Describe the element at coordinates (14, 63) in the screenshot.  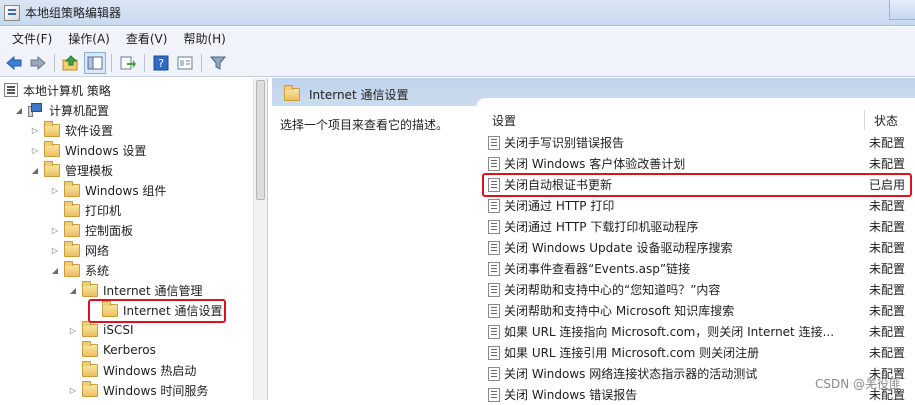
I see `back-arrow-icon` at that location.